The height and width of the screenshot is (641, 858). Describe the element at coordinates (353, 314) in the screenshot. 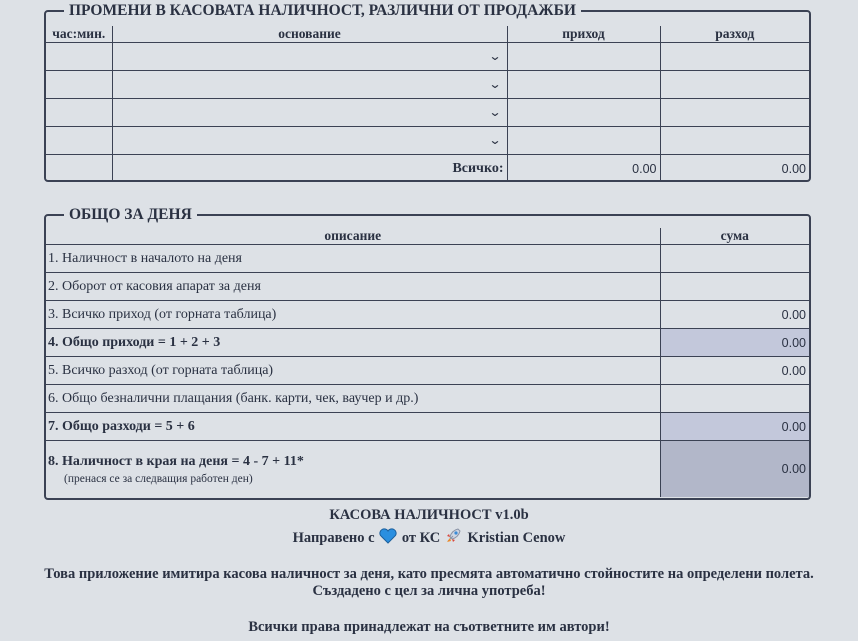

I see `row-label: 3. Всичко приход (от горната таблица)` at that location.